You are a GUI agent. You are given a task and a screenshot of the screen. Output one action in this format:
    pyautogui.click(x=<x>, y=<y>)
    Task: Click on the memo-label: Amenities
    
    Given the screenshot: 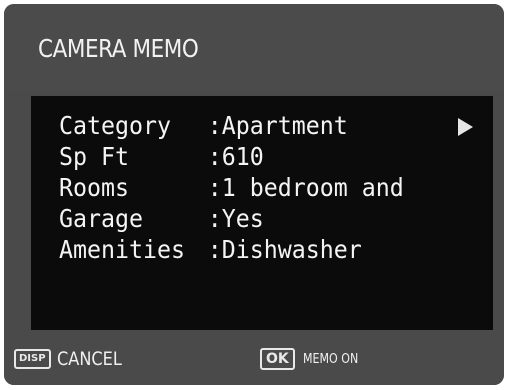 What is the action you would take?
    pyautogui.click(x=122, y=249)
    